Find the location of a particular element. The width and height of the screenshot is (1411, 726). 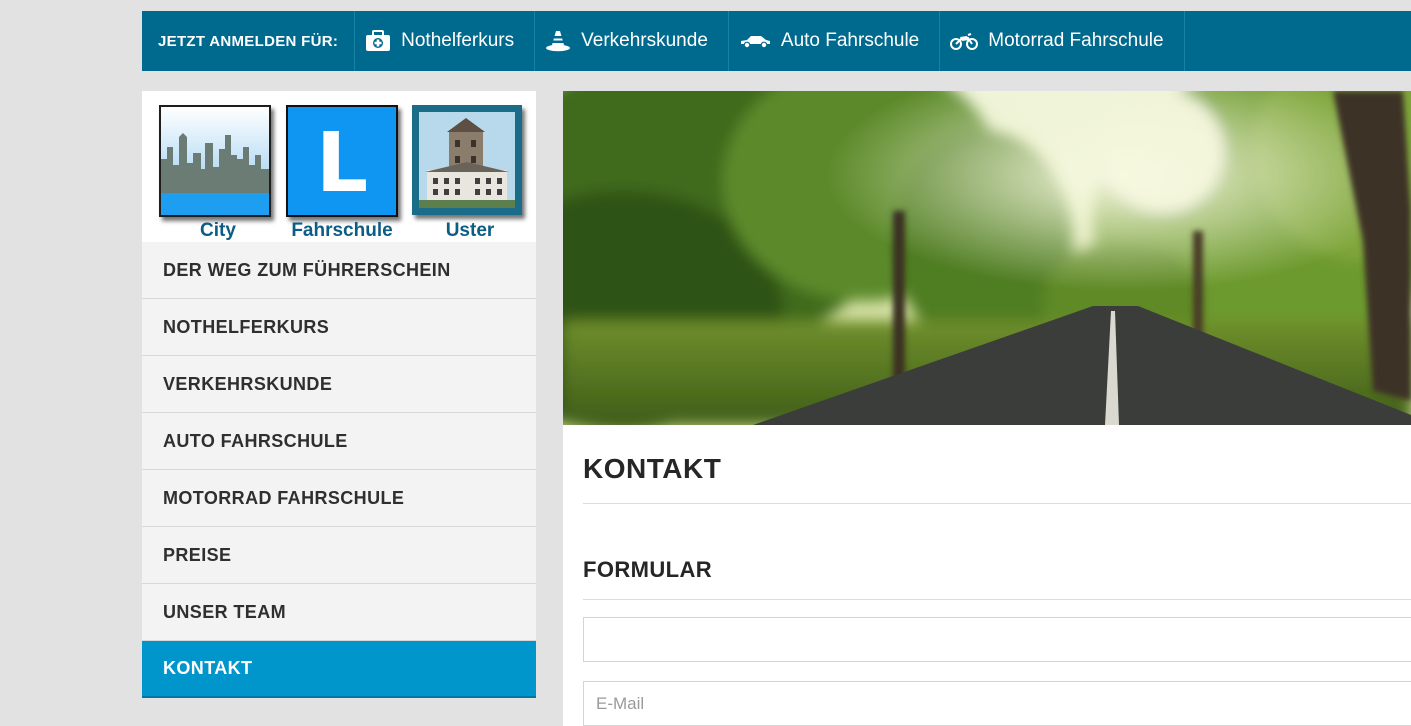

topbar-link-verkehrskunde: Verkehrskunde is located at coordinates (632, 41).